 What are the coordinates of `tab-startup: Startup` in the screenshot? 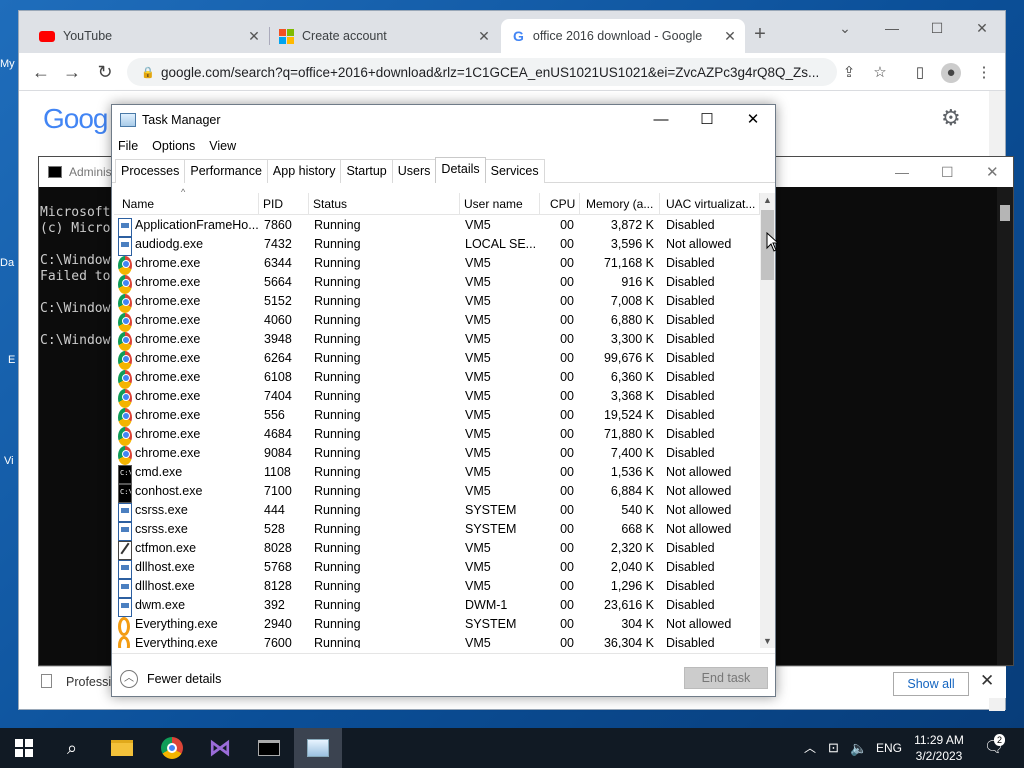 It's located at (366, 171).